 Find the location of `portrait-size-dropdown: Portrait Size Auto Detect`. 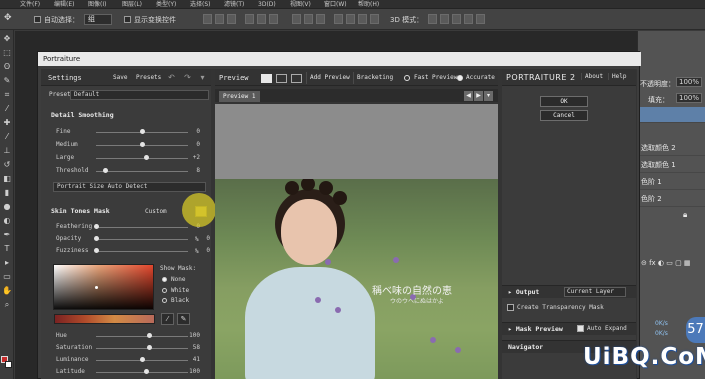

portrait-size-dropdown: Portrait Size Auto Detect is located at coordinates (129, 187).